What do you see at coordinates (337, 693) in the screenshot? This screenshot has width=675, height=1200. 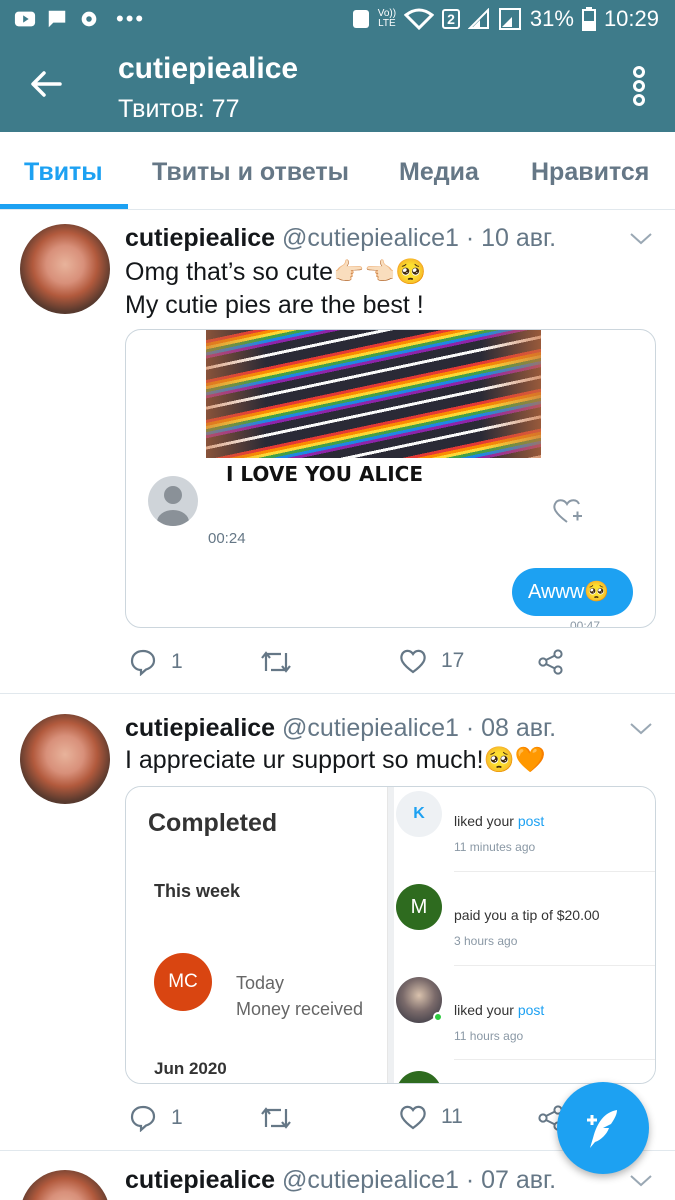 I see `tweet-divider` at bounding box center [337, 693].